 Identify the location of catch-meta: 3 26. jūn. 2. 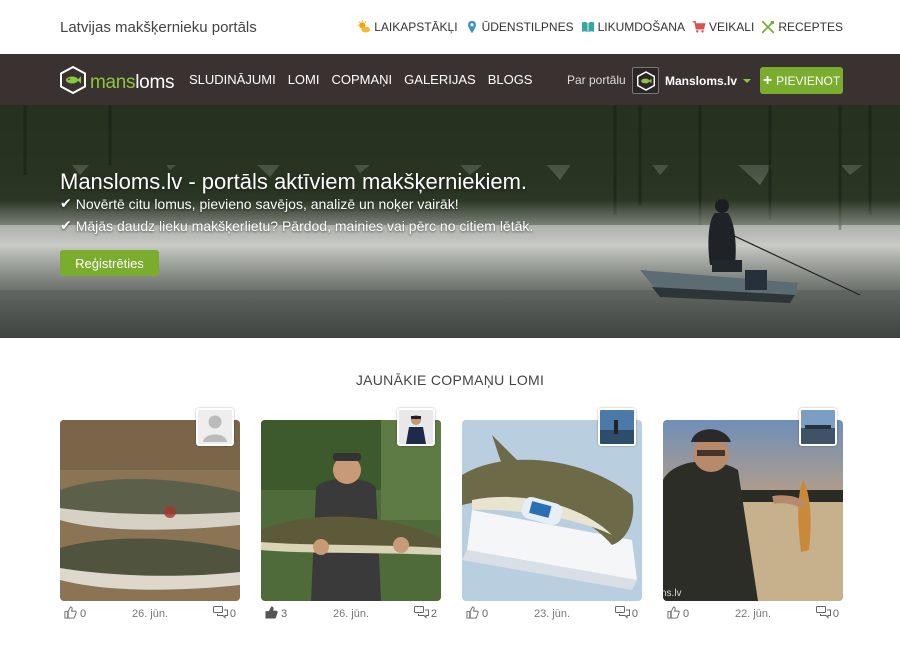
(351, 615).